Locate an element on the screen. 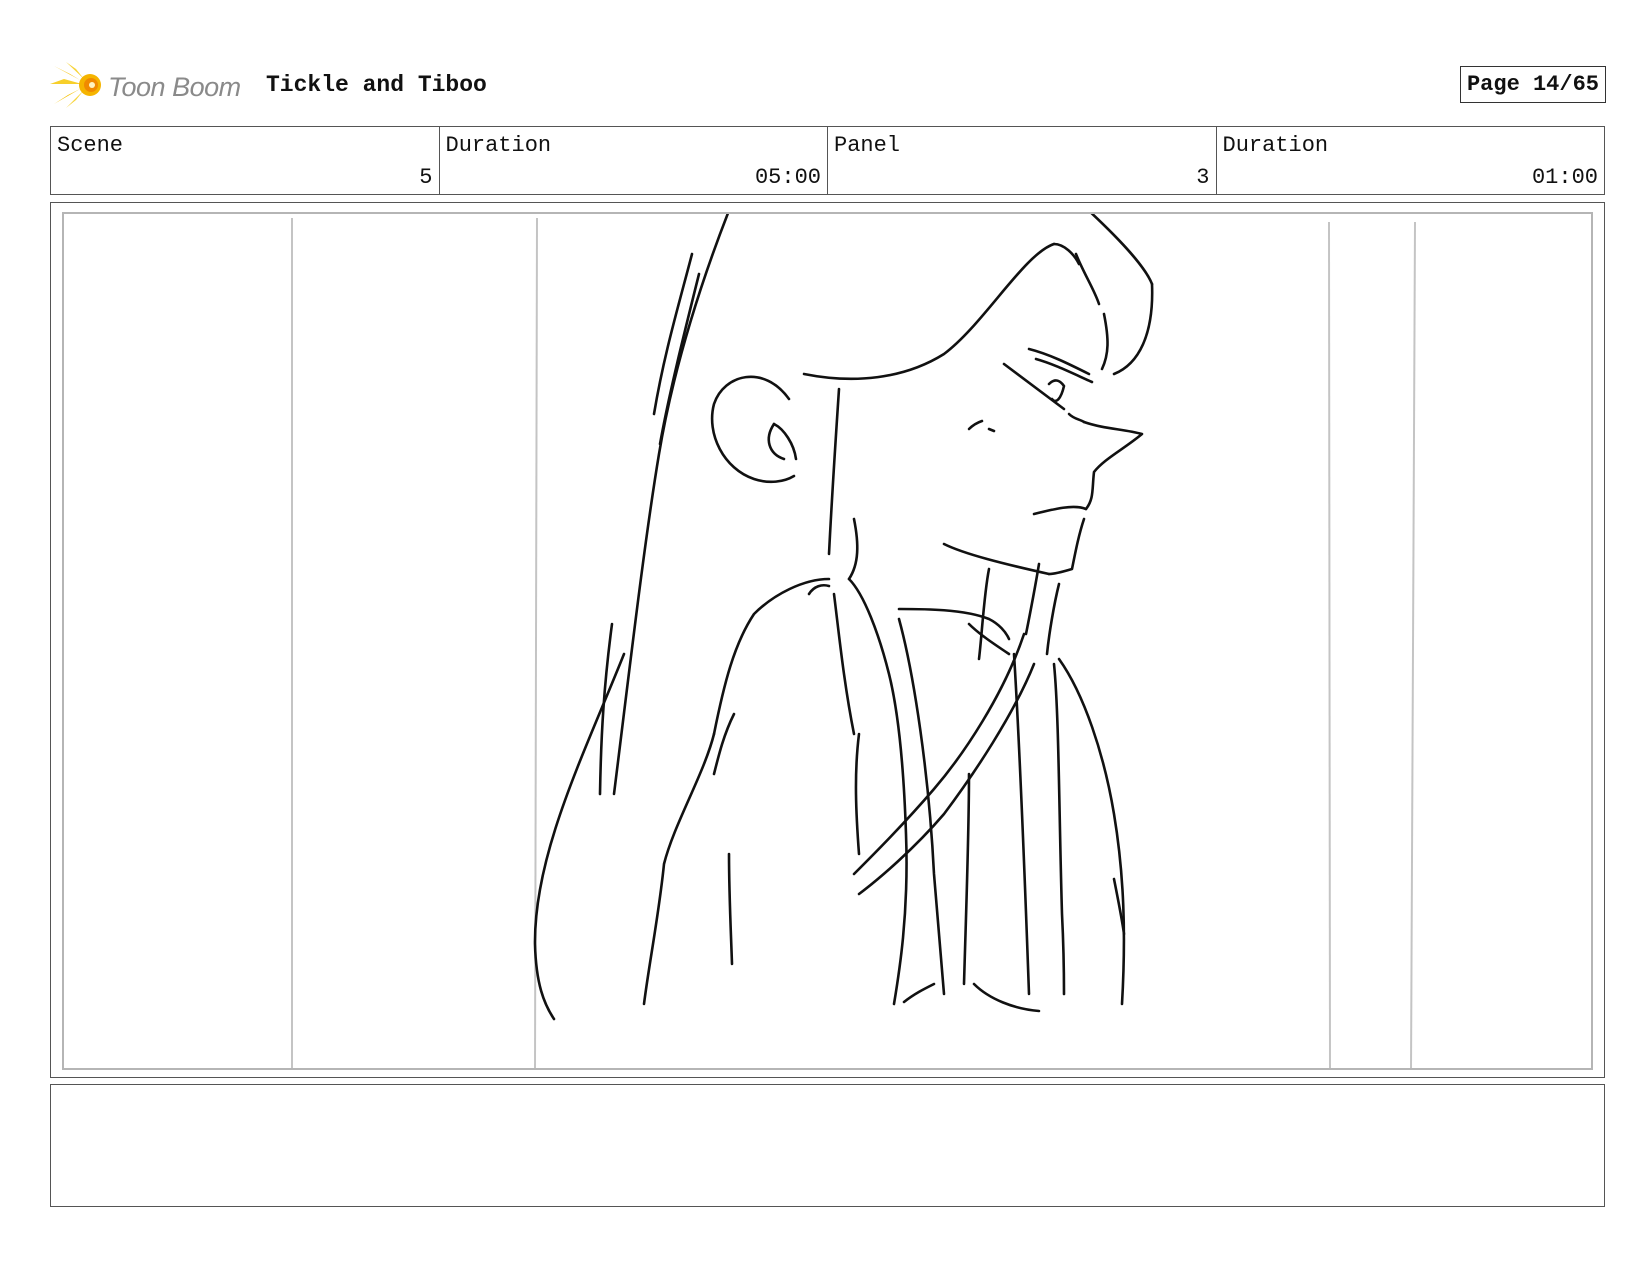 The height and width of the screenshot is (1276, 1648). scene-duration-label: Duration is located at coordinates (498, 145).